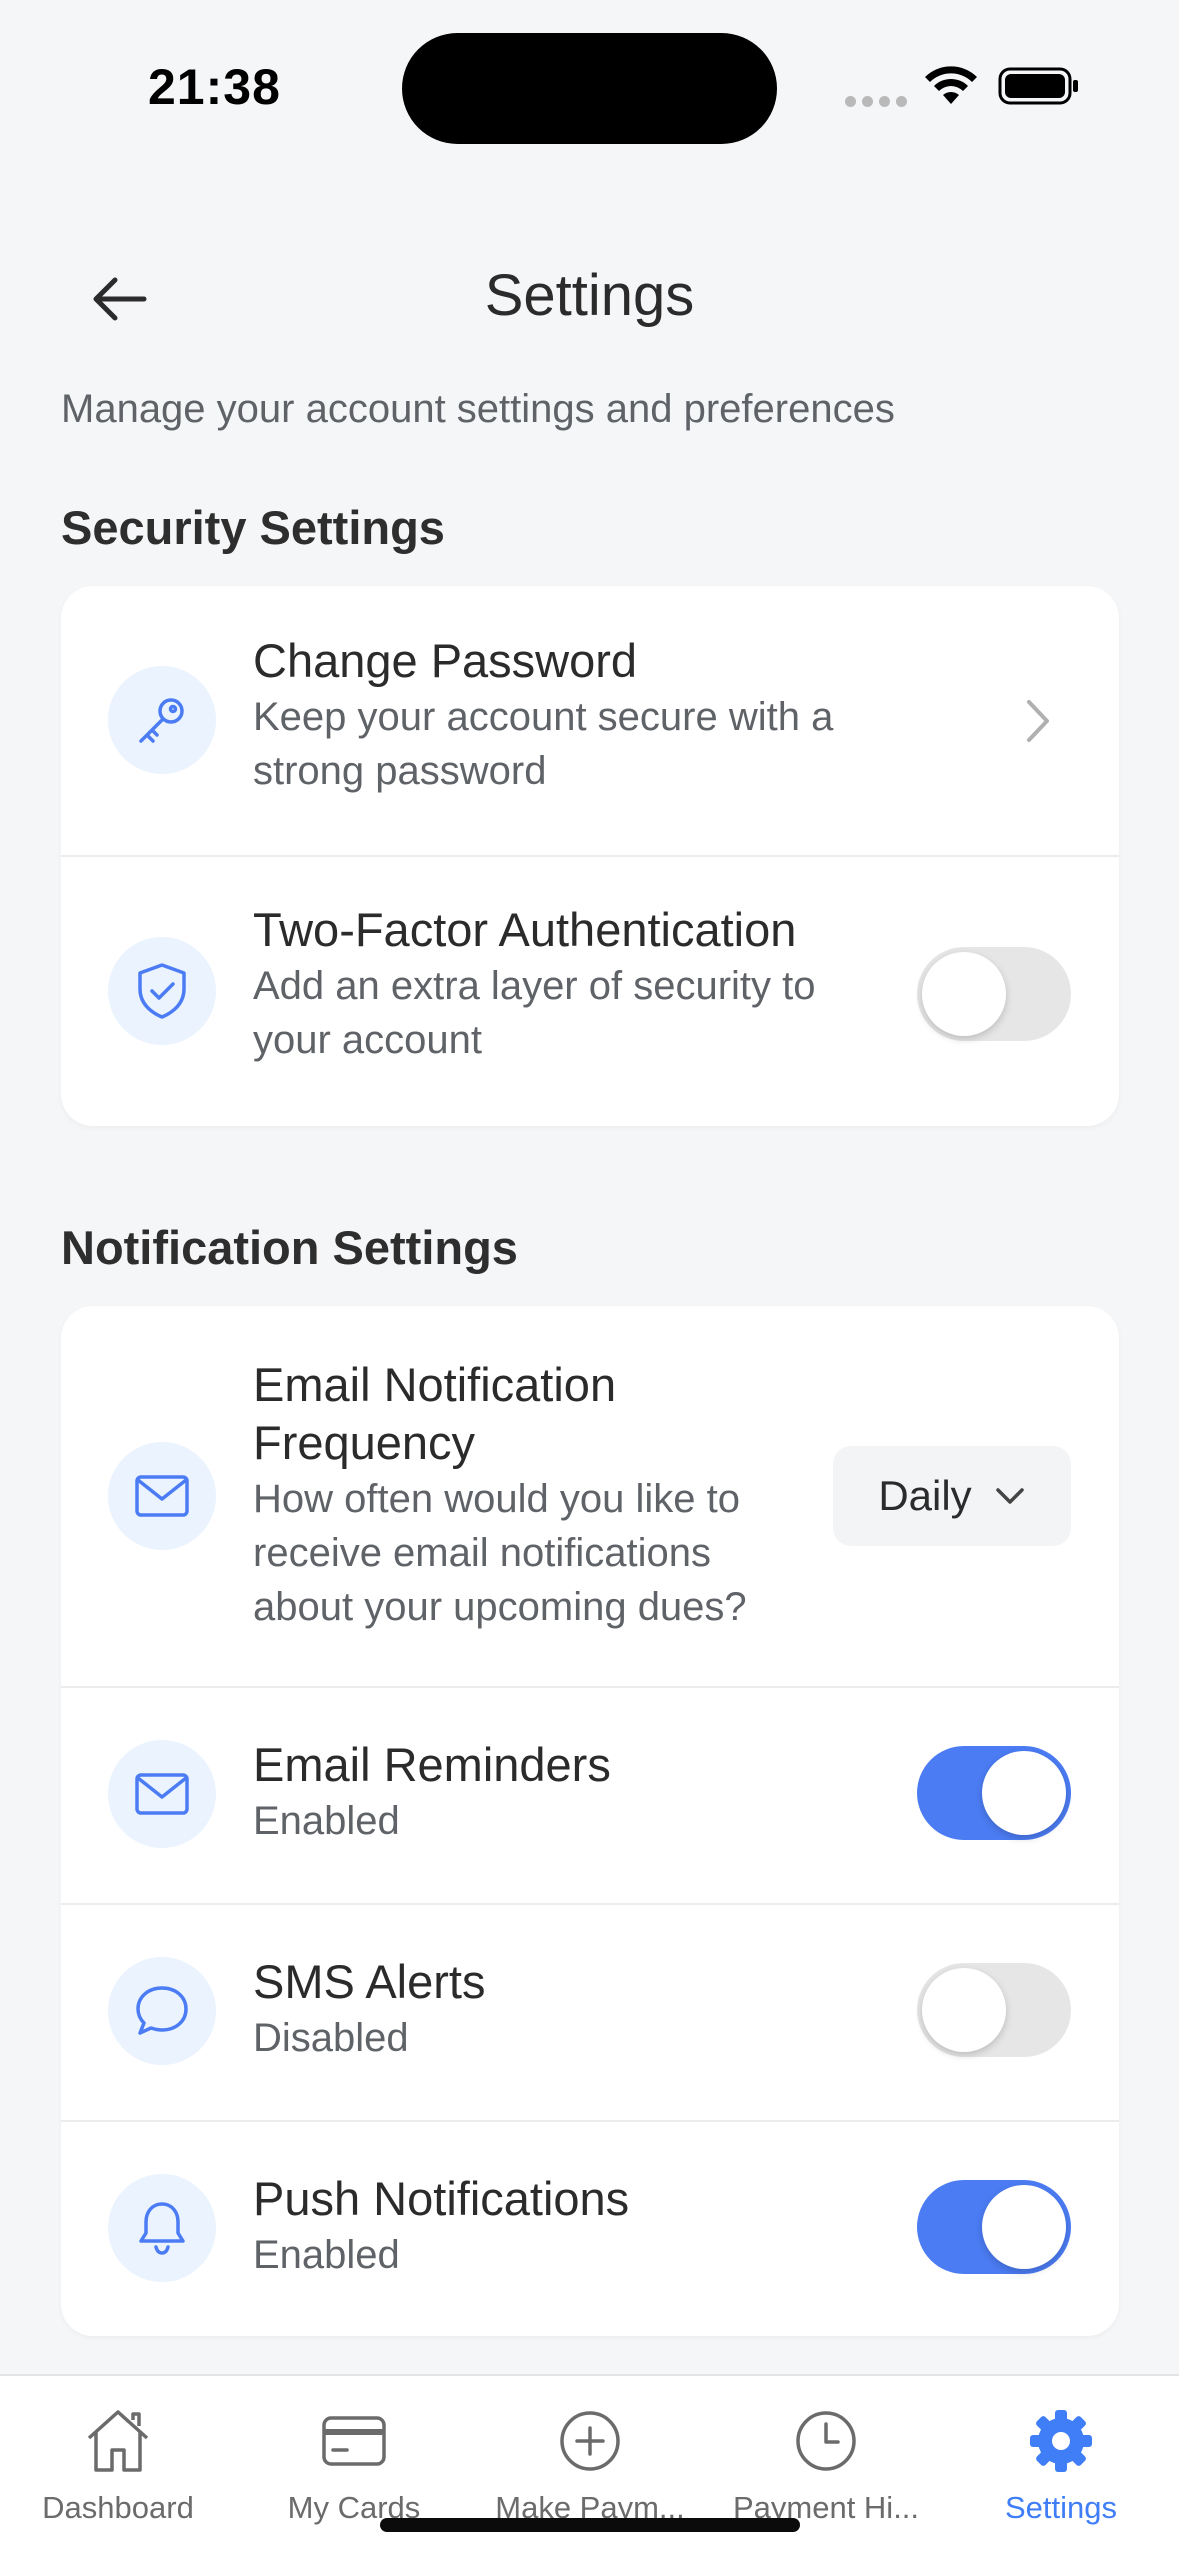 The image size is (1179, 2556). What do you see at coordinates (590, 2441) in the screenshot?
I see `plus-circle-icon` at bounding box center [590, 2441].